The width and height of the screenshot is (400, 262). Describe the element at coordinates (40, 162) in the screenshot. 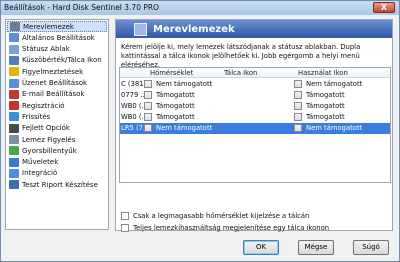

I see `sidebar-item-label: Műveletek` at that location.